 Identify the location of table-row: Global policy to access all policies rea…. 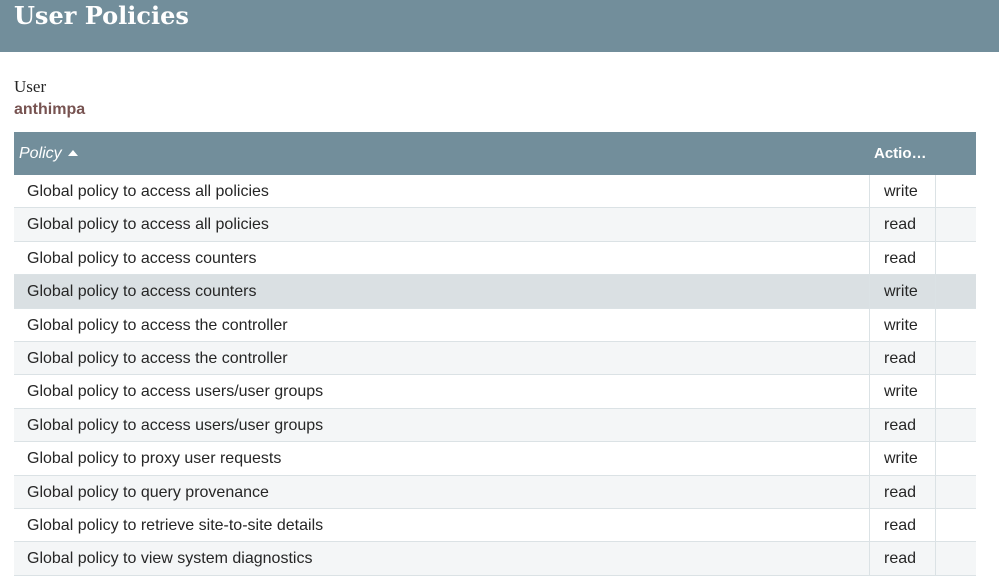
(495, 225).